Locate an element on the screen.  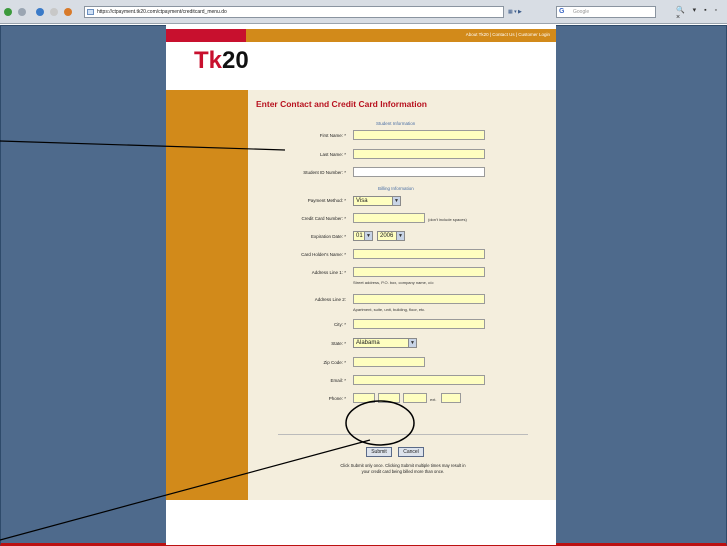
tk20-logo: Tk20 is located at coordinates (221, 67).